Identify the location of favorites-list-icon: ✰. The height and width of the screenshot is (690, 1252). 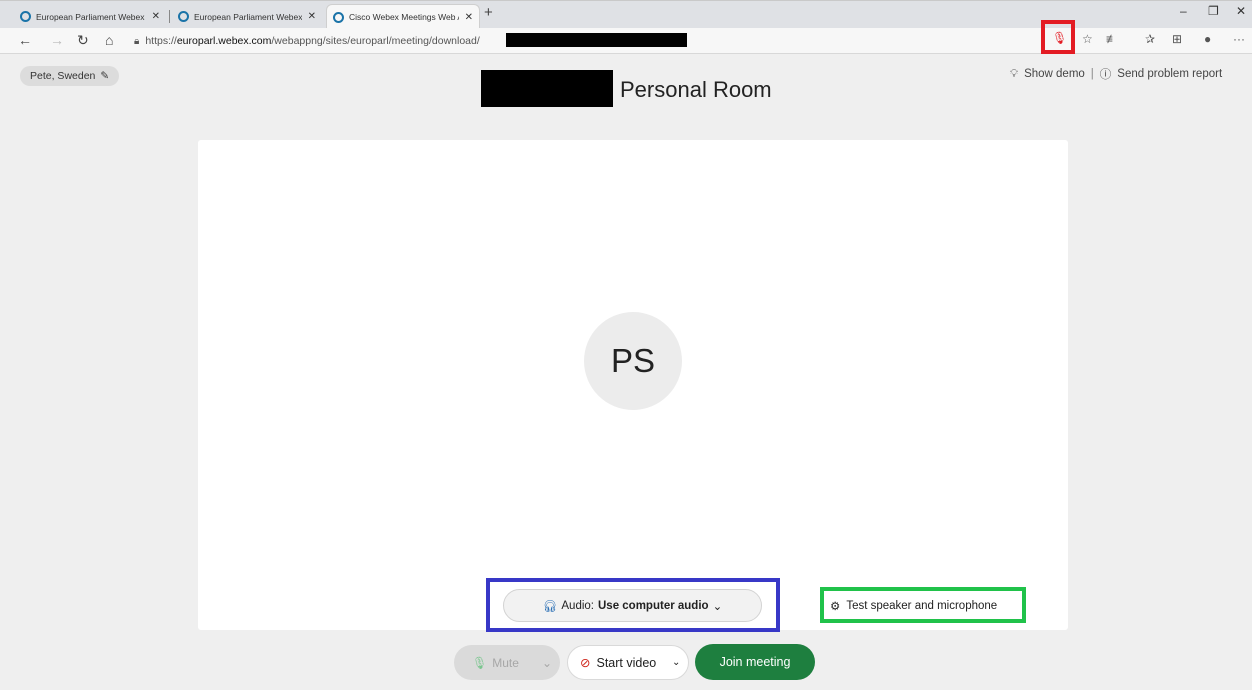
(1150, 39).